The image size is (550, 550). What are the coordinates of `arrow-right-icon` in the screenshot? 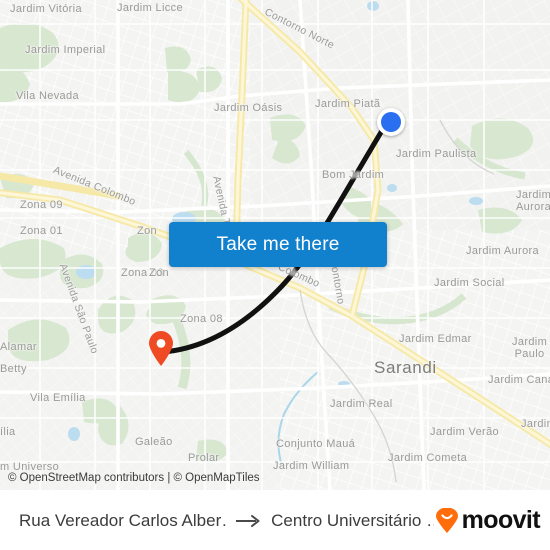 It's located at (248, 521).